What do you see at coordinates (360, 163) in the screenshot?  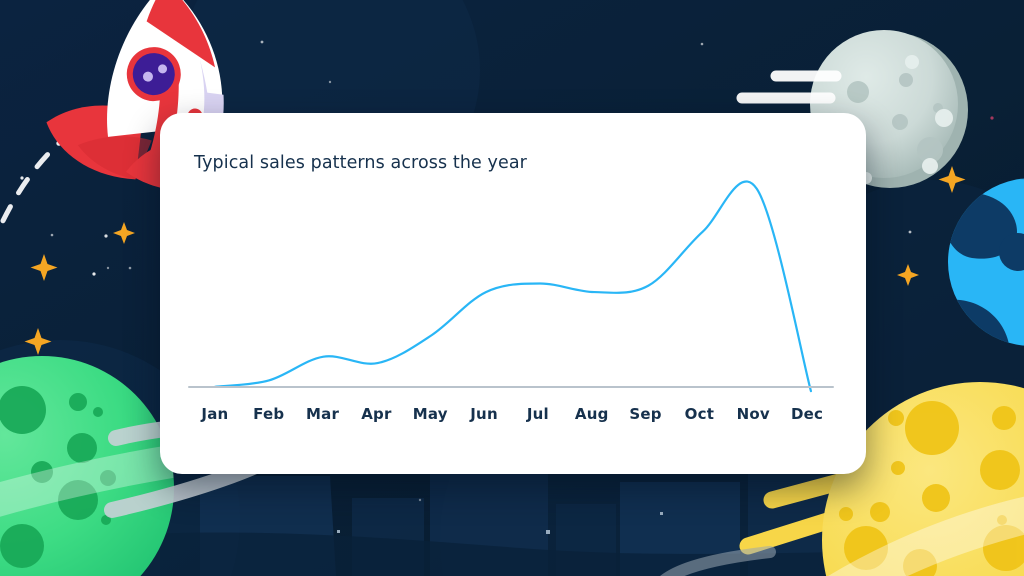 I see `page-title: Typical sales patterns across the year` at bounding box center [360, 163].